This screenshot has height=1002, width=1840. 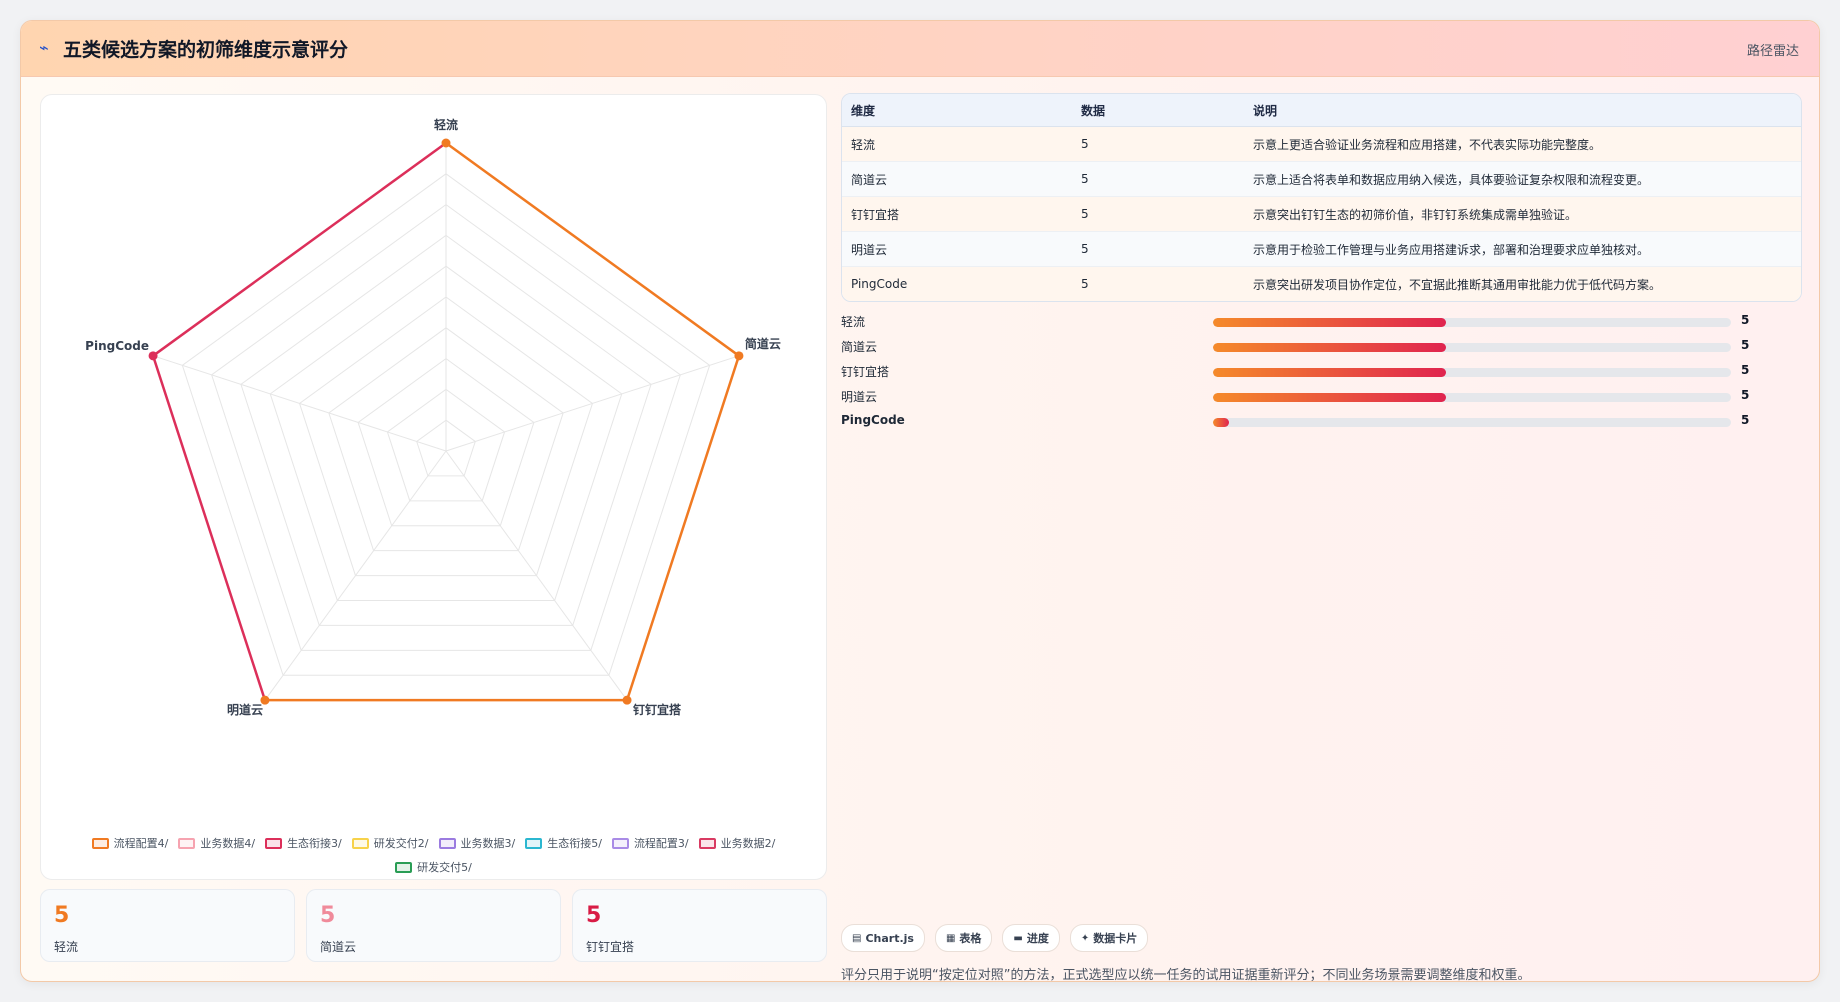 I want to click on legend-item: 流程配置3/, so click(x=650, y=843).